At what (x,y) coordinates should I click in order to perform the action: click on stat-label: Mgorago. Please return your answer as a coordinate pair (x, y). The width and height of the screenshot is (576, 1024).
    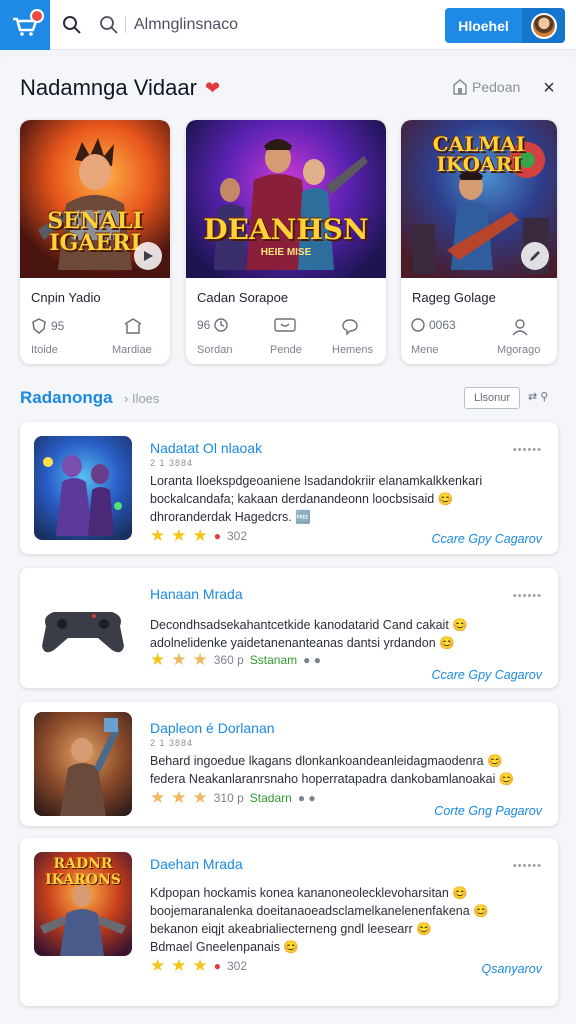
    Looking at the image, I should click on (519, 350).